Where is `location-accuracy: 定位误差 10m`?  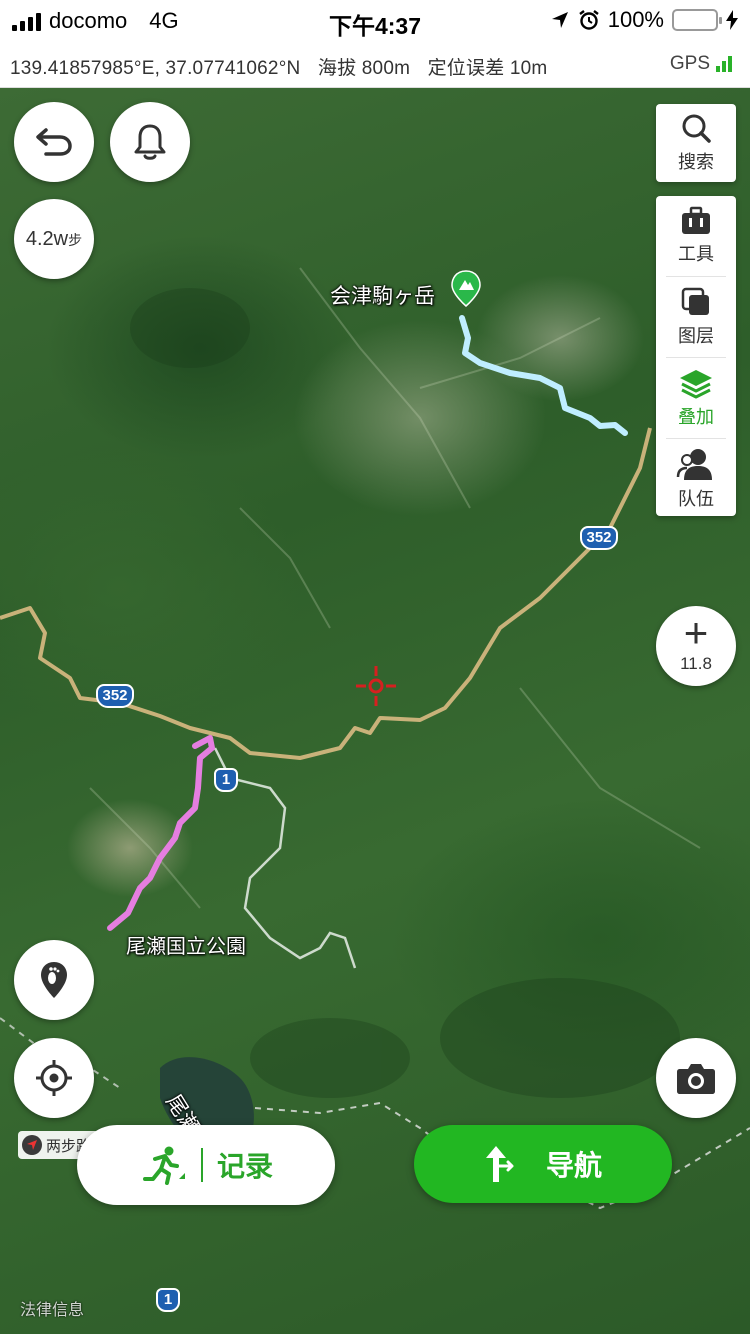
location-accuracy: 定位误差 10m is located at coordinates (487, 68).